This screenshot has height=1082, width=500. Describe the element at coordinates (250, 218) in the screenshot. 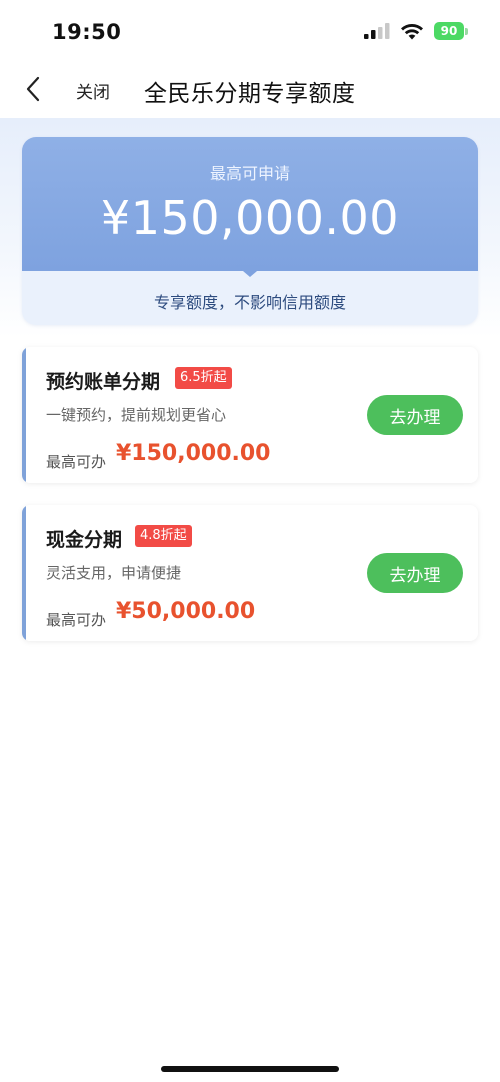

I see `quota-amount: ¥150,000.00` at that location.